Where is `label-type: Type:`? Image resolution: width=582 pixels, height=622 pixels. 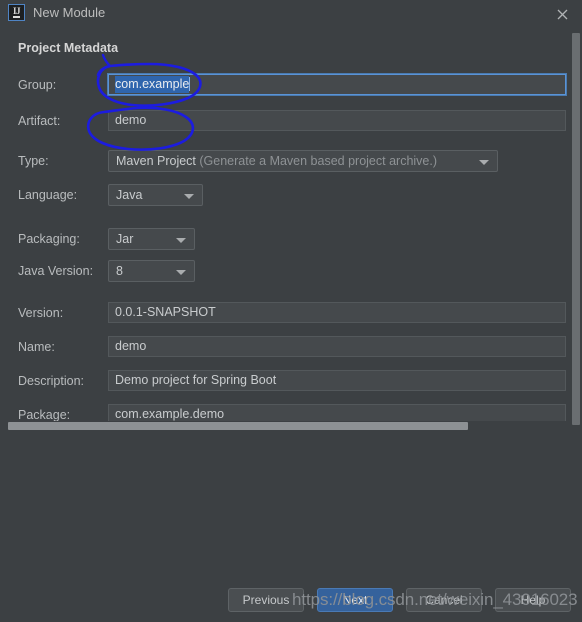 label-type: Type: is located at coordinates (33, 161).